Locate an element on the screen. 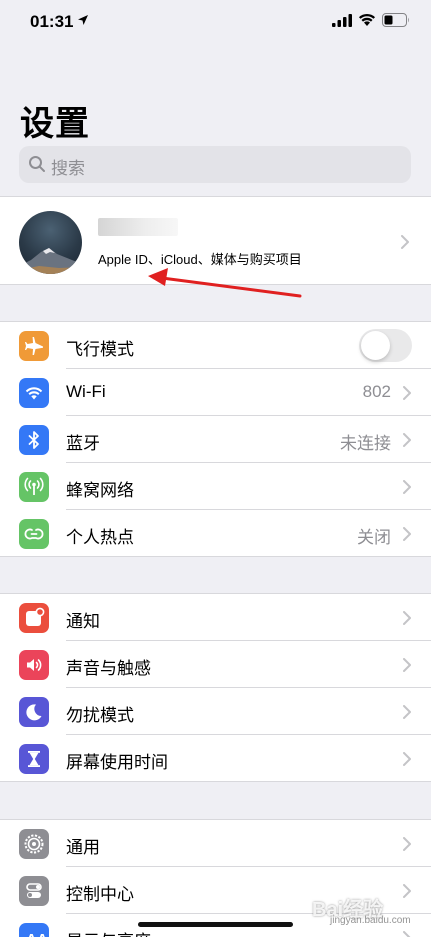  display-icon: AA is located at coordinates (34, 930).